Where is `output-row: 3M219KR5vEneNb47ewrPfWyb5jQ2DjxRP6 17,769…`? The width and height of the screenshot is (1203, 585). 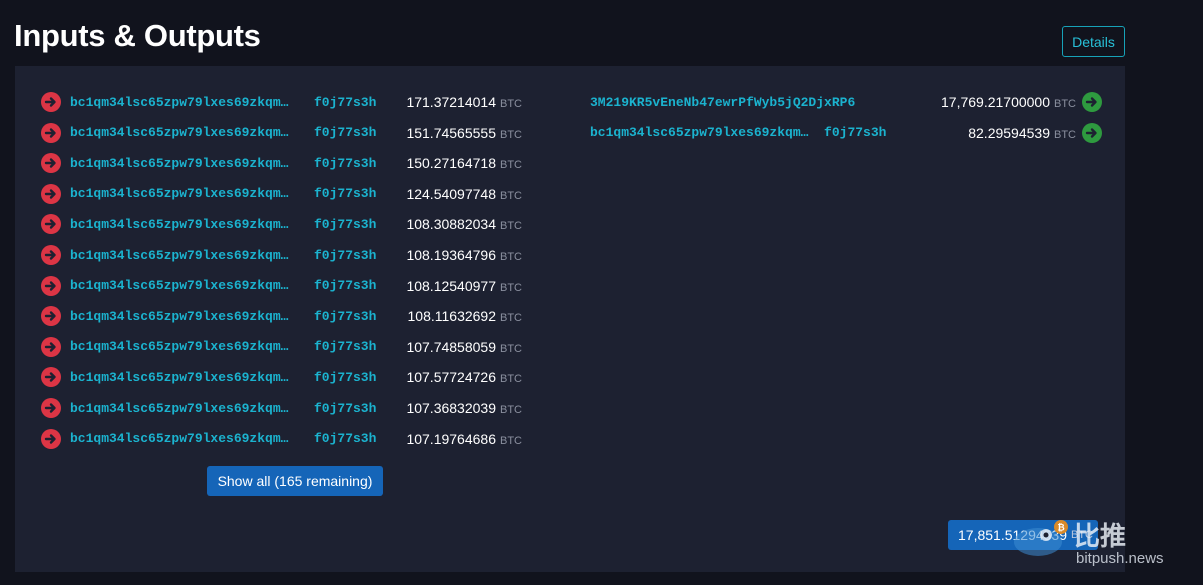
output-row: 3M219KR5vEneNb47ewrPfWyb5jQ2DjxRP6 17,769… is located at coordinates (846, 102).